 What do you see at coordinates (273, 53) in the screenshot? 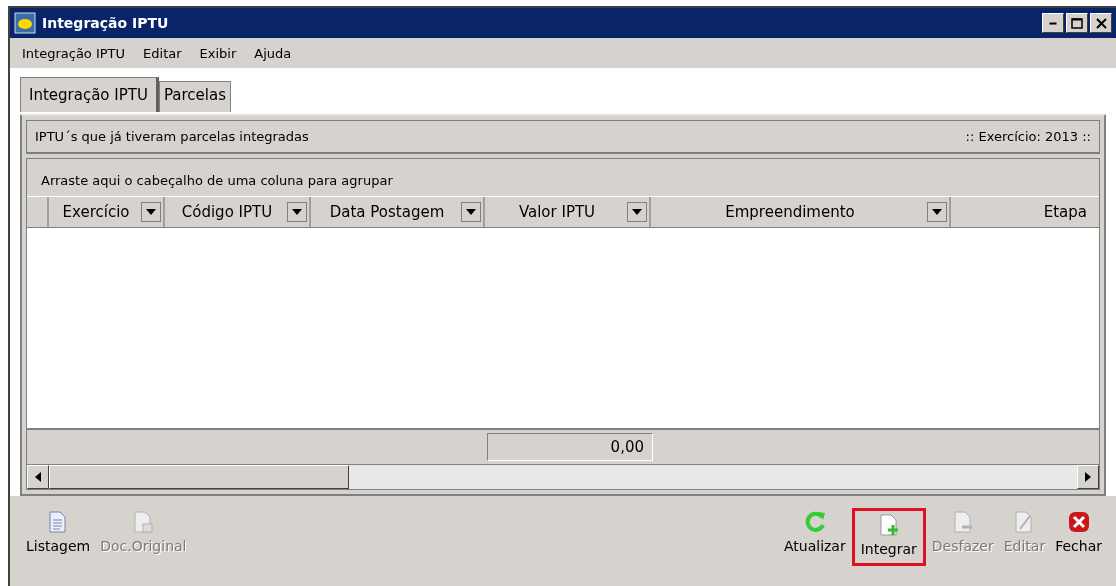
I see `menu-item: Ajuda` at bounding box center [273, 53].